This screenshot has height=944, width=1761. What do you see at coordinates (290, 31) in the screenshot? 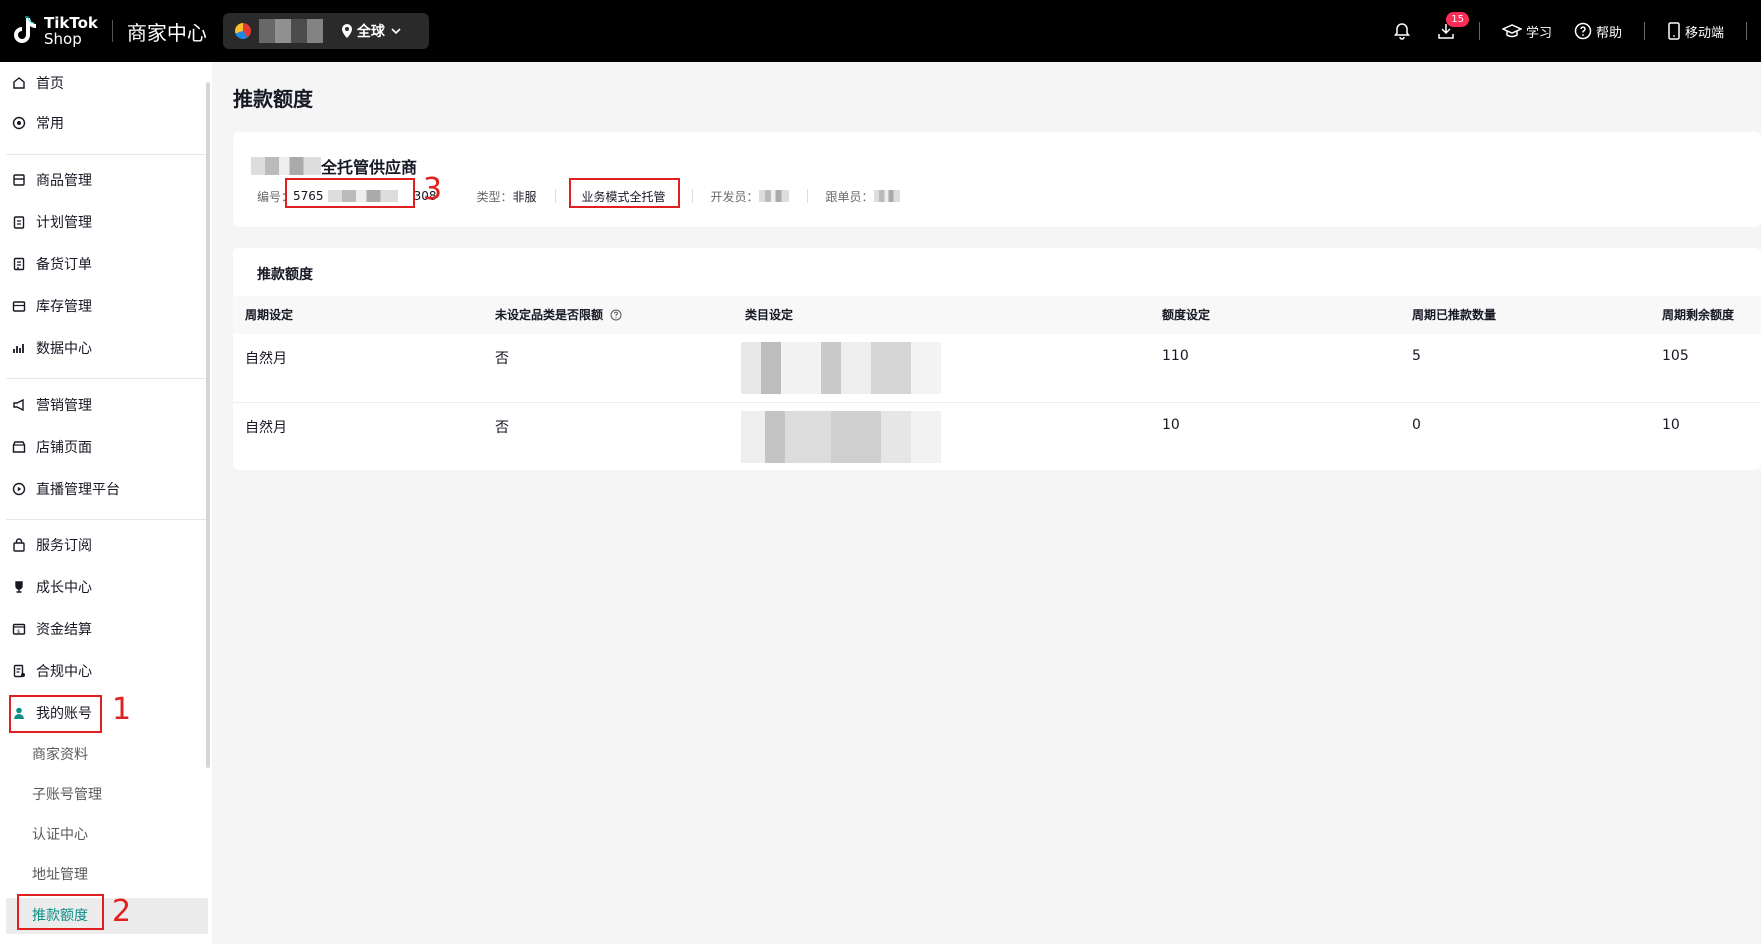
I see `shop-name-redacted` at bounding box center [290, 31].